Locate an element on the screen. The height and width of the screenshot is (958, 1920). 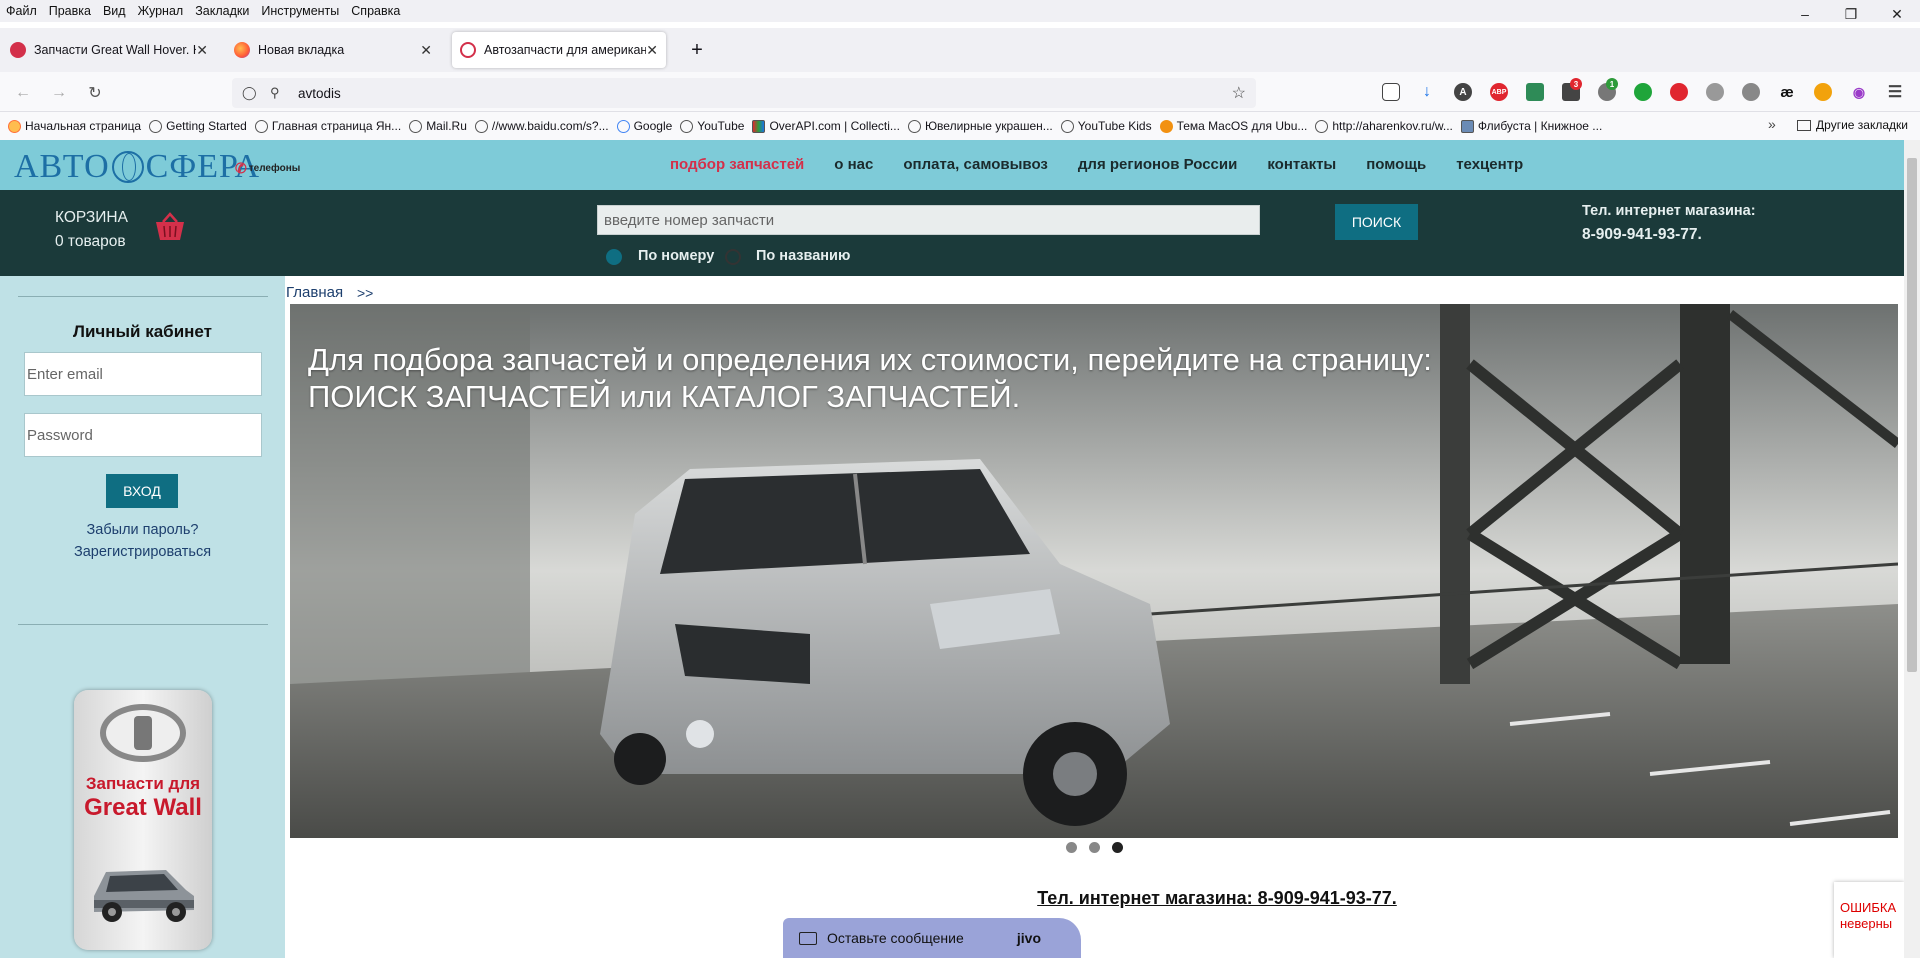
restore-icon: ❐ is located at coordinates (1851, 14).